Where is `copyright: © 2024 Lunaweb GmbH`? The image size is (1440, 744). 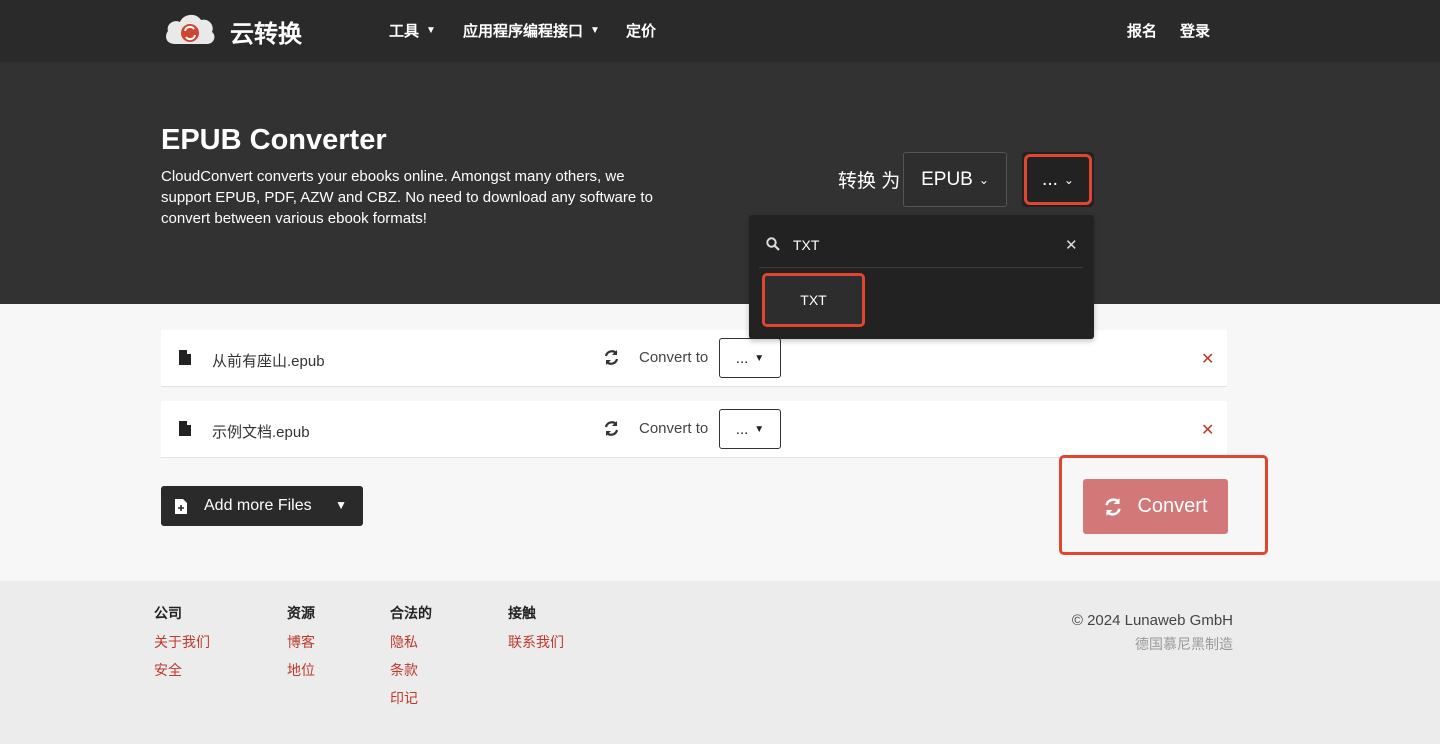 copyright: © 2024 Lunaweb GmbH is located at coordinates (1152, 620).